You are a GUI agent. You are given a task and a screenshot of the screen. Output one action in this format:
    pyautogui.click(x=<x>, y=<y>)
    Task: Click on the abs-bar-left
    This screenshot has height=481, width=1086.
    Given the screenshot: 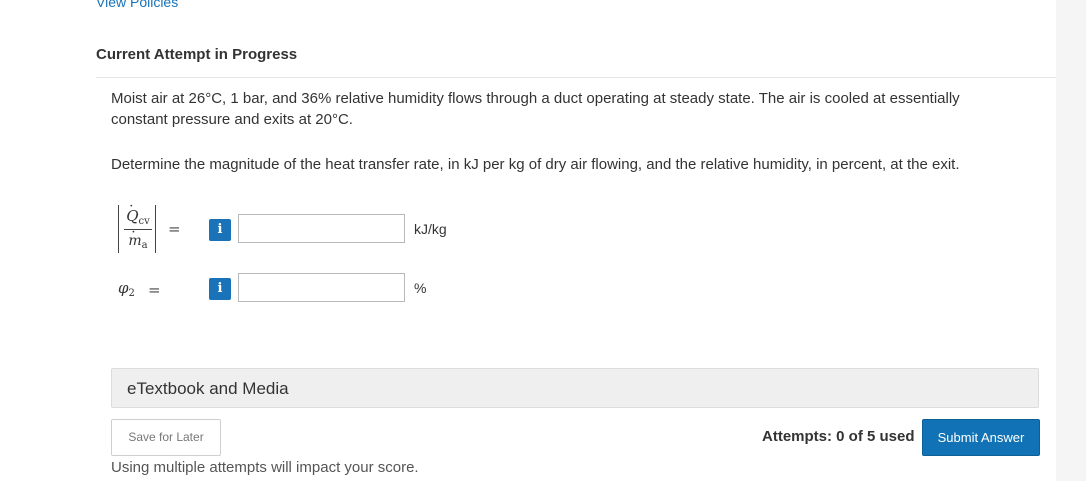 What is the action you would take?
    pyautogui.click(x=118, y=229)
    